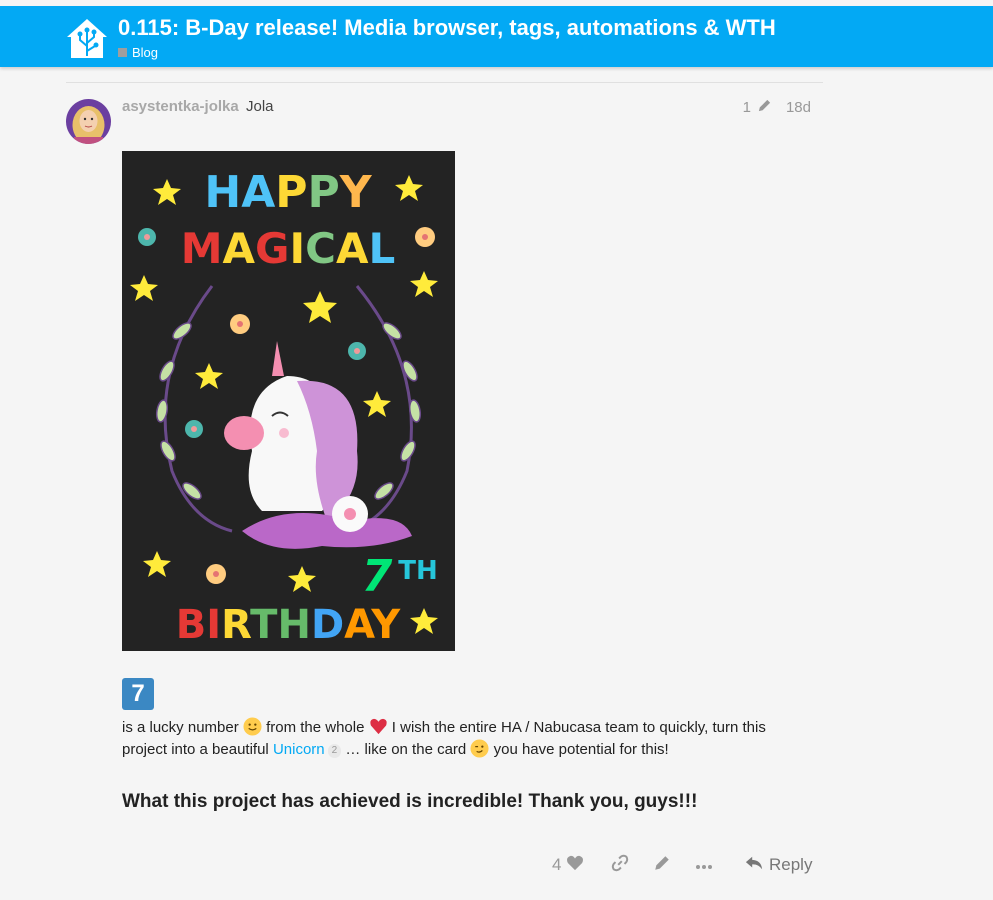 This screenshot has height=900, width=993. What do you see at coordinates (798, 107) in the screenshot?
I see `post-age: 18d` at bounding box center [798, 107].